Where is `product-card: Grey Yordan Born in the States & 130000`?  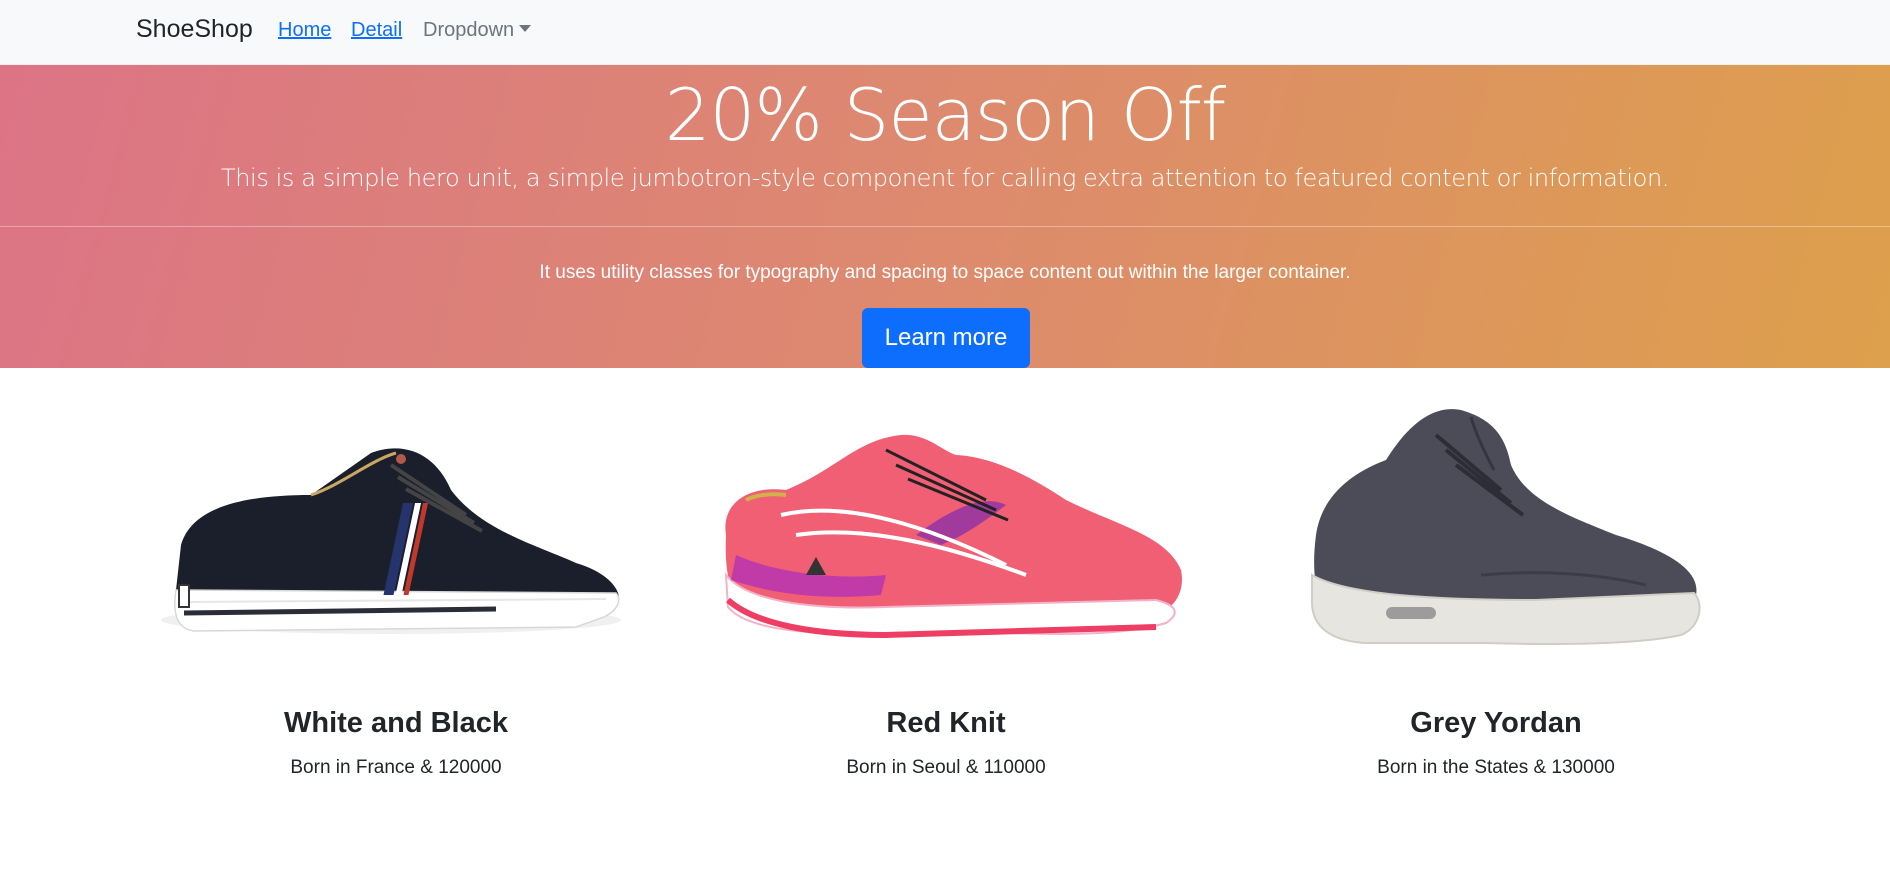
product-card: Grey Yordan Born in the States & 130000 is located at coordinates (1496, 595).